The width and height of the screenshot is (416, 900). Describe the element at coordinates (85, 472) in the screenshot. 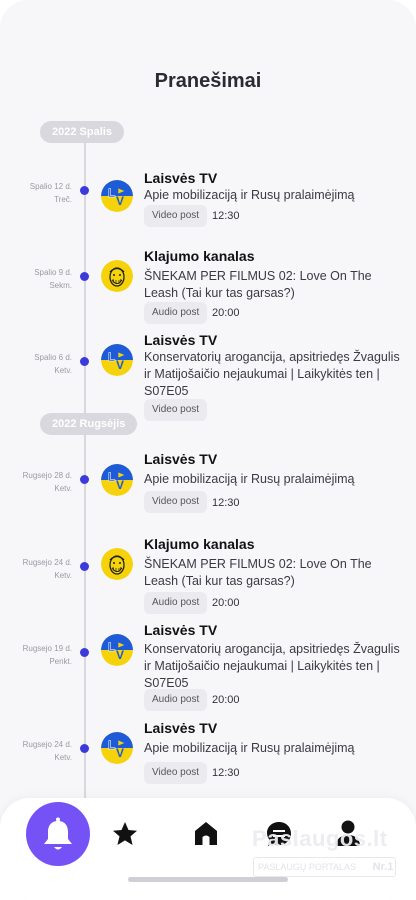

I see `timeline-line` at that location.